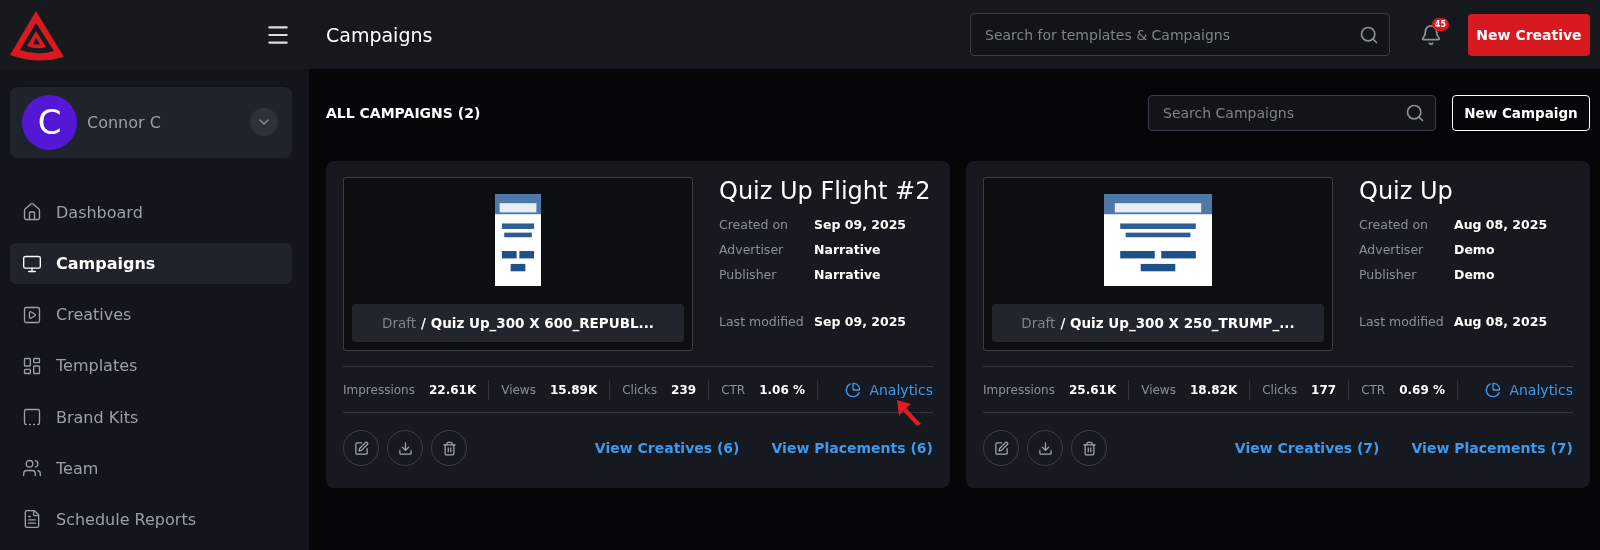 Image resolution: width=1600 pixels, height=550 pixels. Describe the element at coordinates (151, 417) in the screenshot. I see `nav-item: Brand Kits` at that location.